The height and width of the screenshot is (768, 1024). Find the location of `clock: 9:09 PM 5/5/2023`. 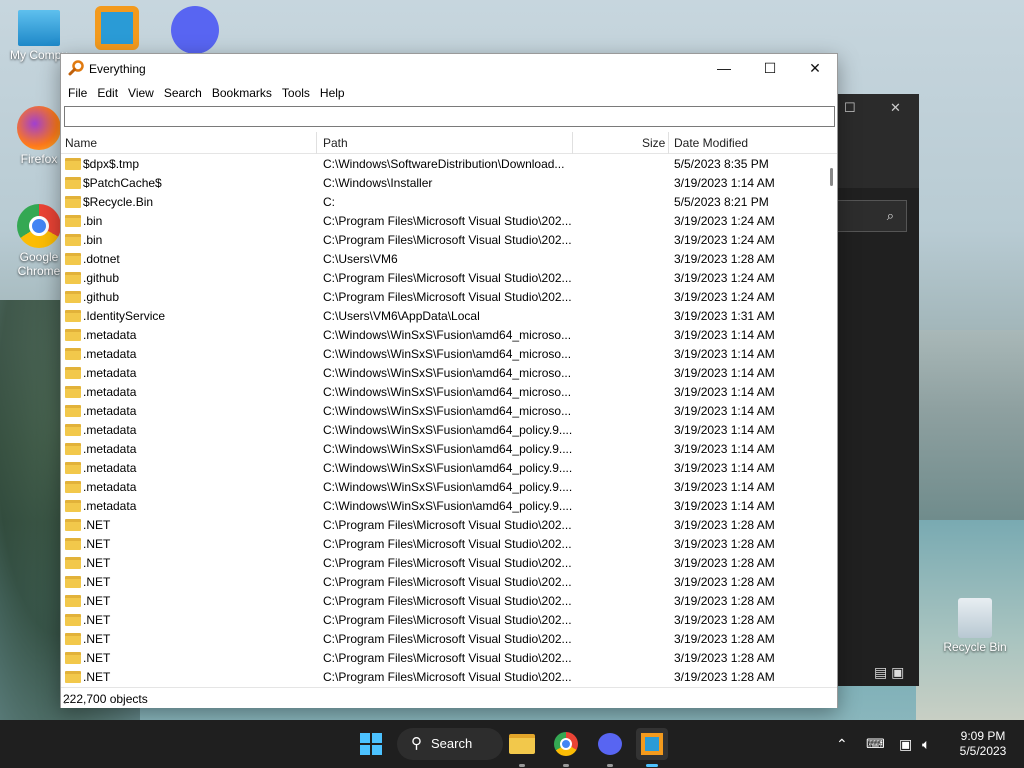

clock: 9:09 PM 5/5/2023 is located at coordinates (983, 744).